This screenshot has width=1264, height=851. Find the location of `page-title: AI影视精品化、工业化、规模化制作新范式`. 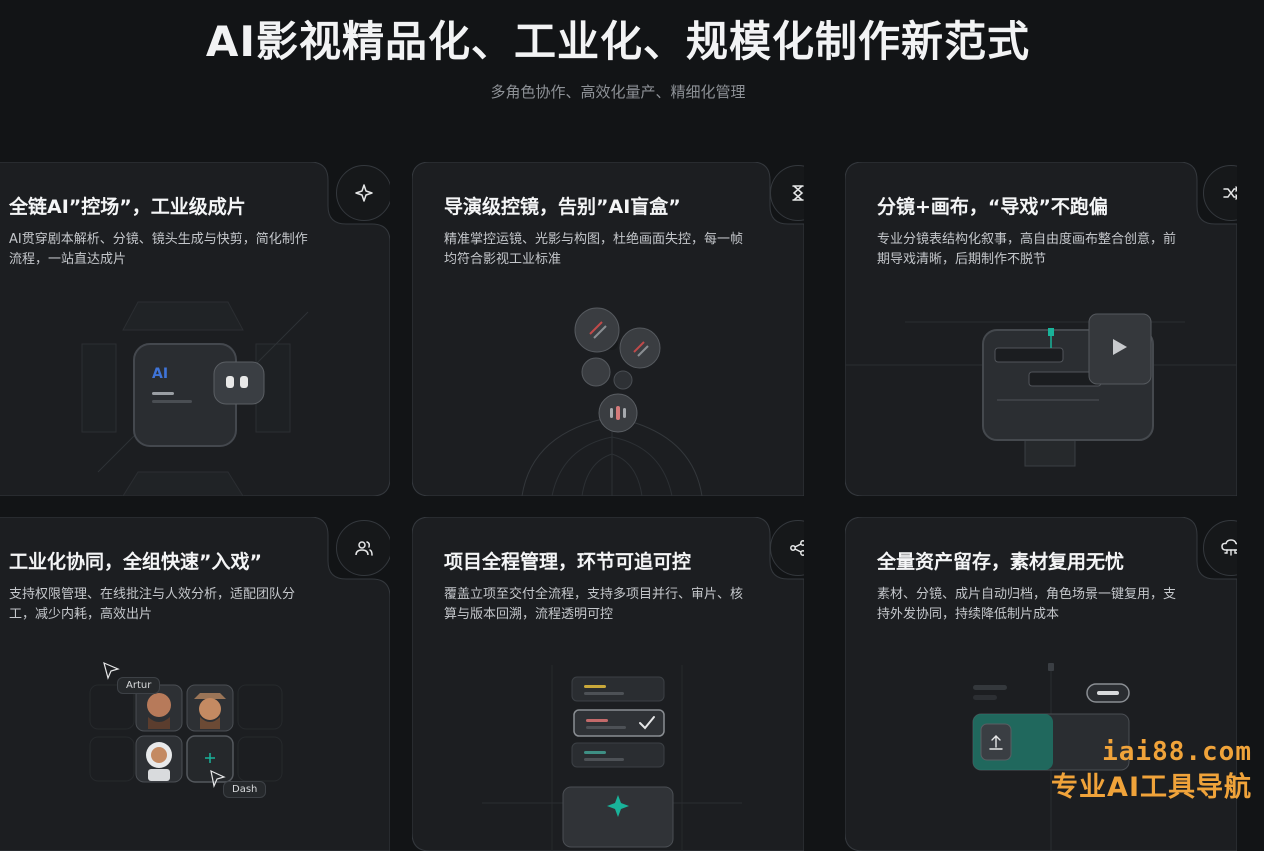

page-title: AI影视精品化、工业化、规模化制作新范式 is located at coordinates (618, 41).